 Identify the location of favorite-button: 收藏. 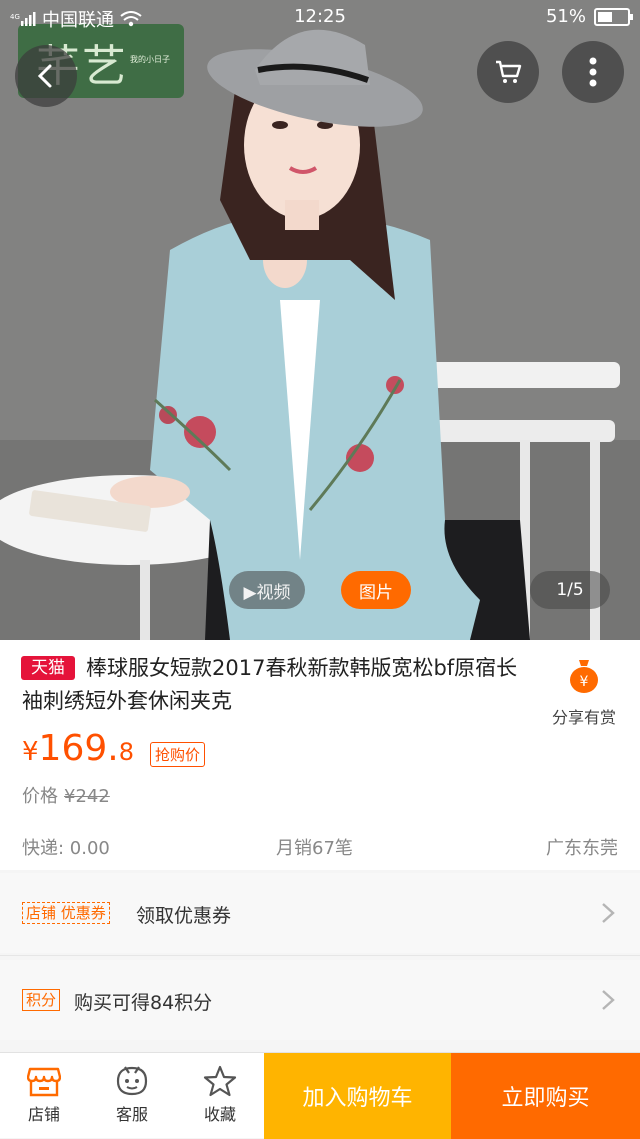
(220, 1096).